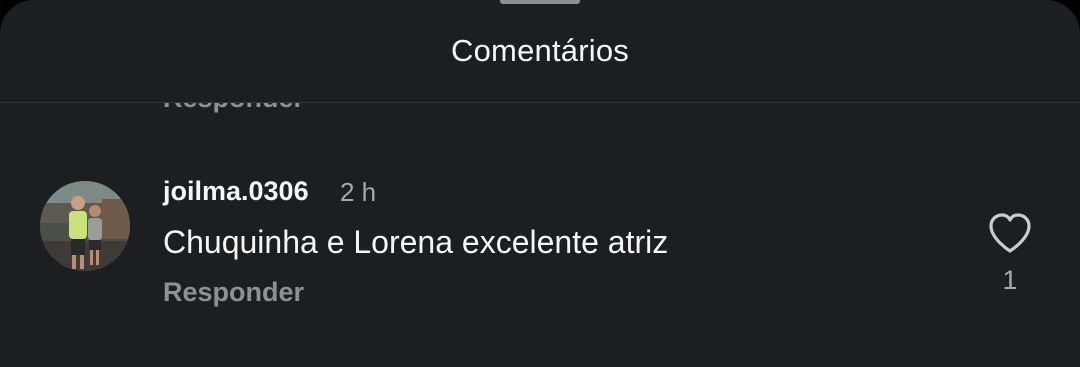 The image size is (1080, 367). I want to click on comment-username: joilma.0306, so click(236, 191).